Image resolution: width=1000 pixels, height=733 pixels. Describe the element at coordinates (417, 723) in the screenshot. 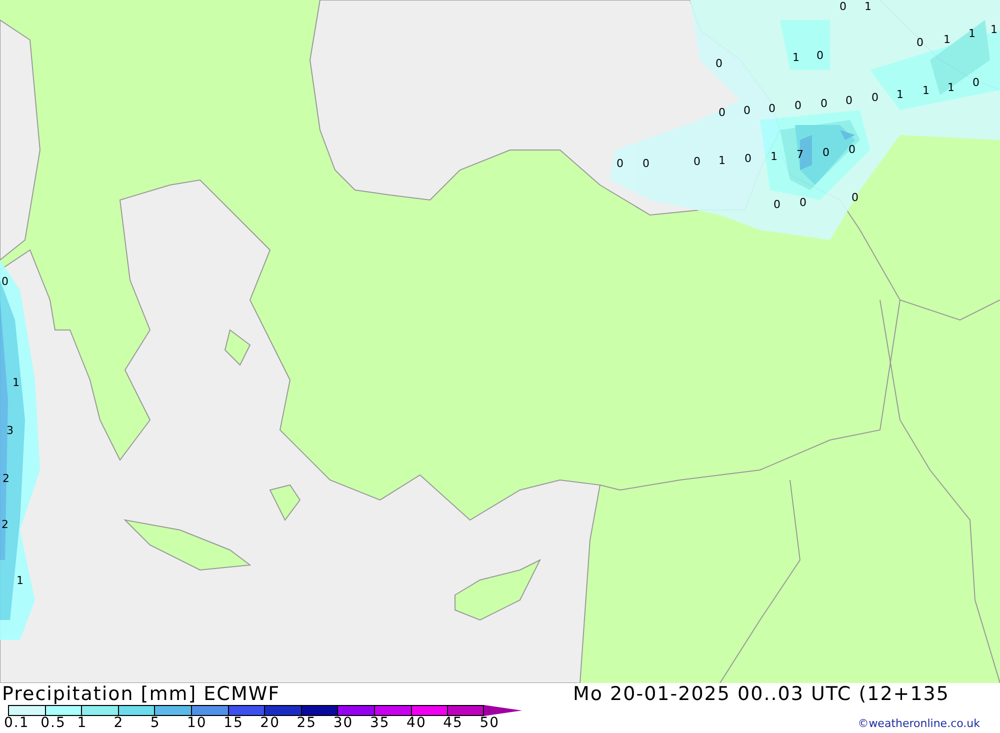

I see `legend-label: 40` at that location.